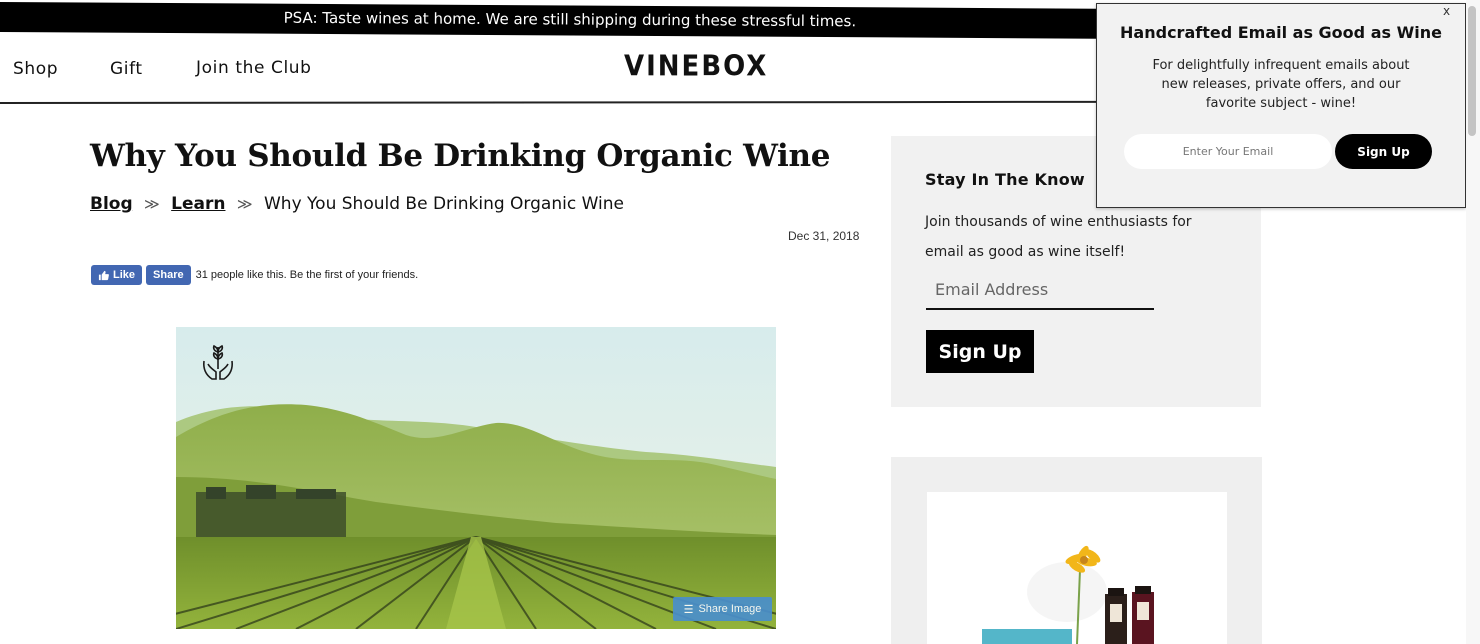  Describe the element at coordinates (1446, 11) in the screenshot. I see `popup-close-button: x` at that location.